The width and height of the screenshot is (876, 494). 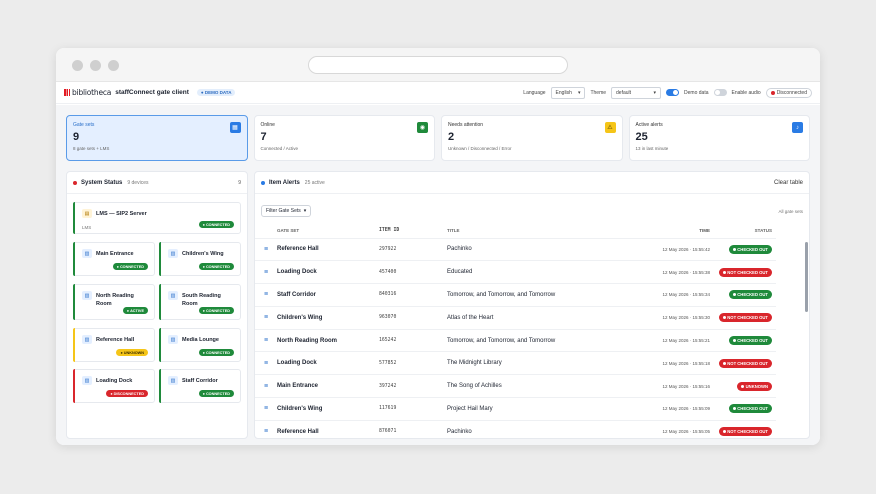 What do you see at coordinates (719, 138) in the screenshot?
I see `stat-card-active-alerts: Active alerts 25 13 in last minute ♪` at bounding box center [719, 138].